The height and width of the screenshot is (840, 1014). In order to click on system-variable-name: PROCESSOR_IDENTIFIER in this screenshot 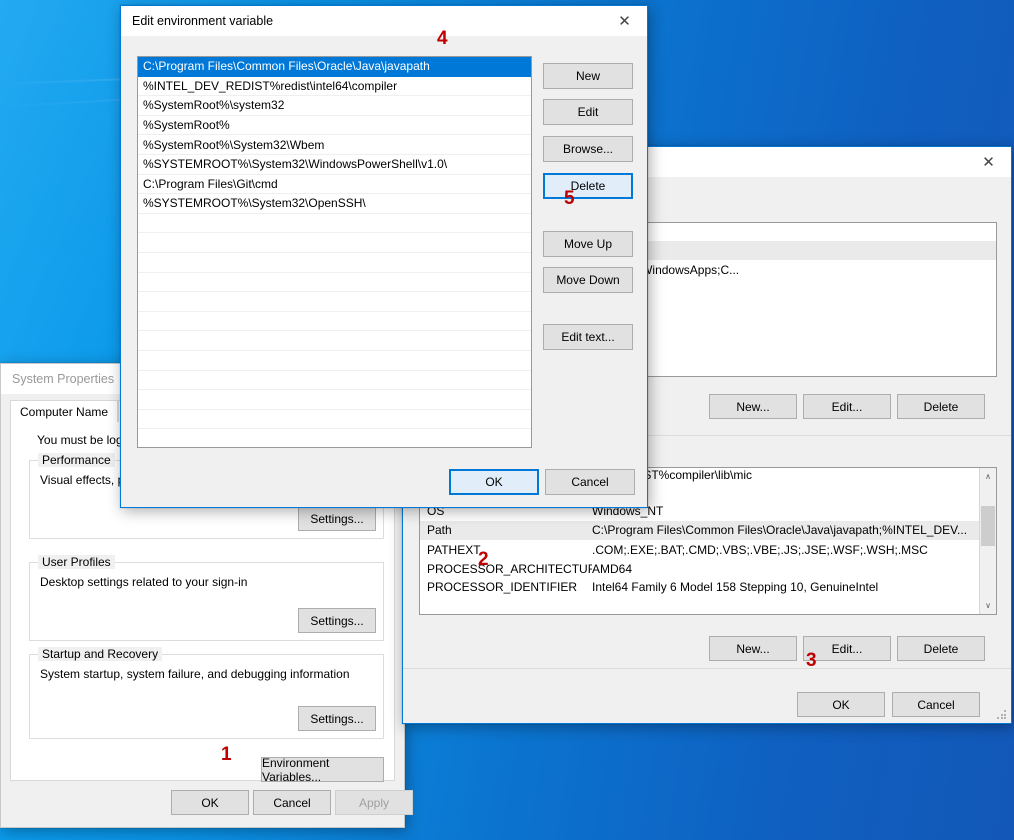, I will do `click(502, 586)`.